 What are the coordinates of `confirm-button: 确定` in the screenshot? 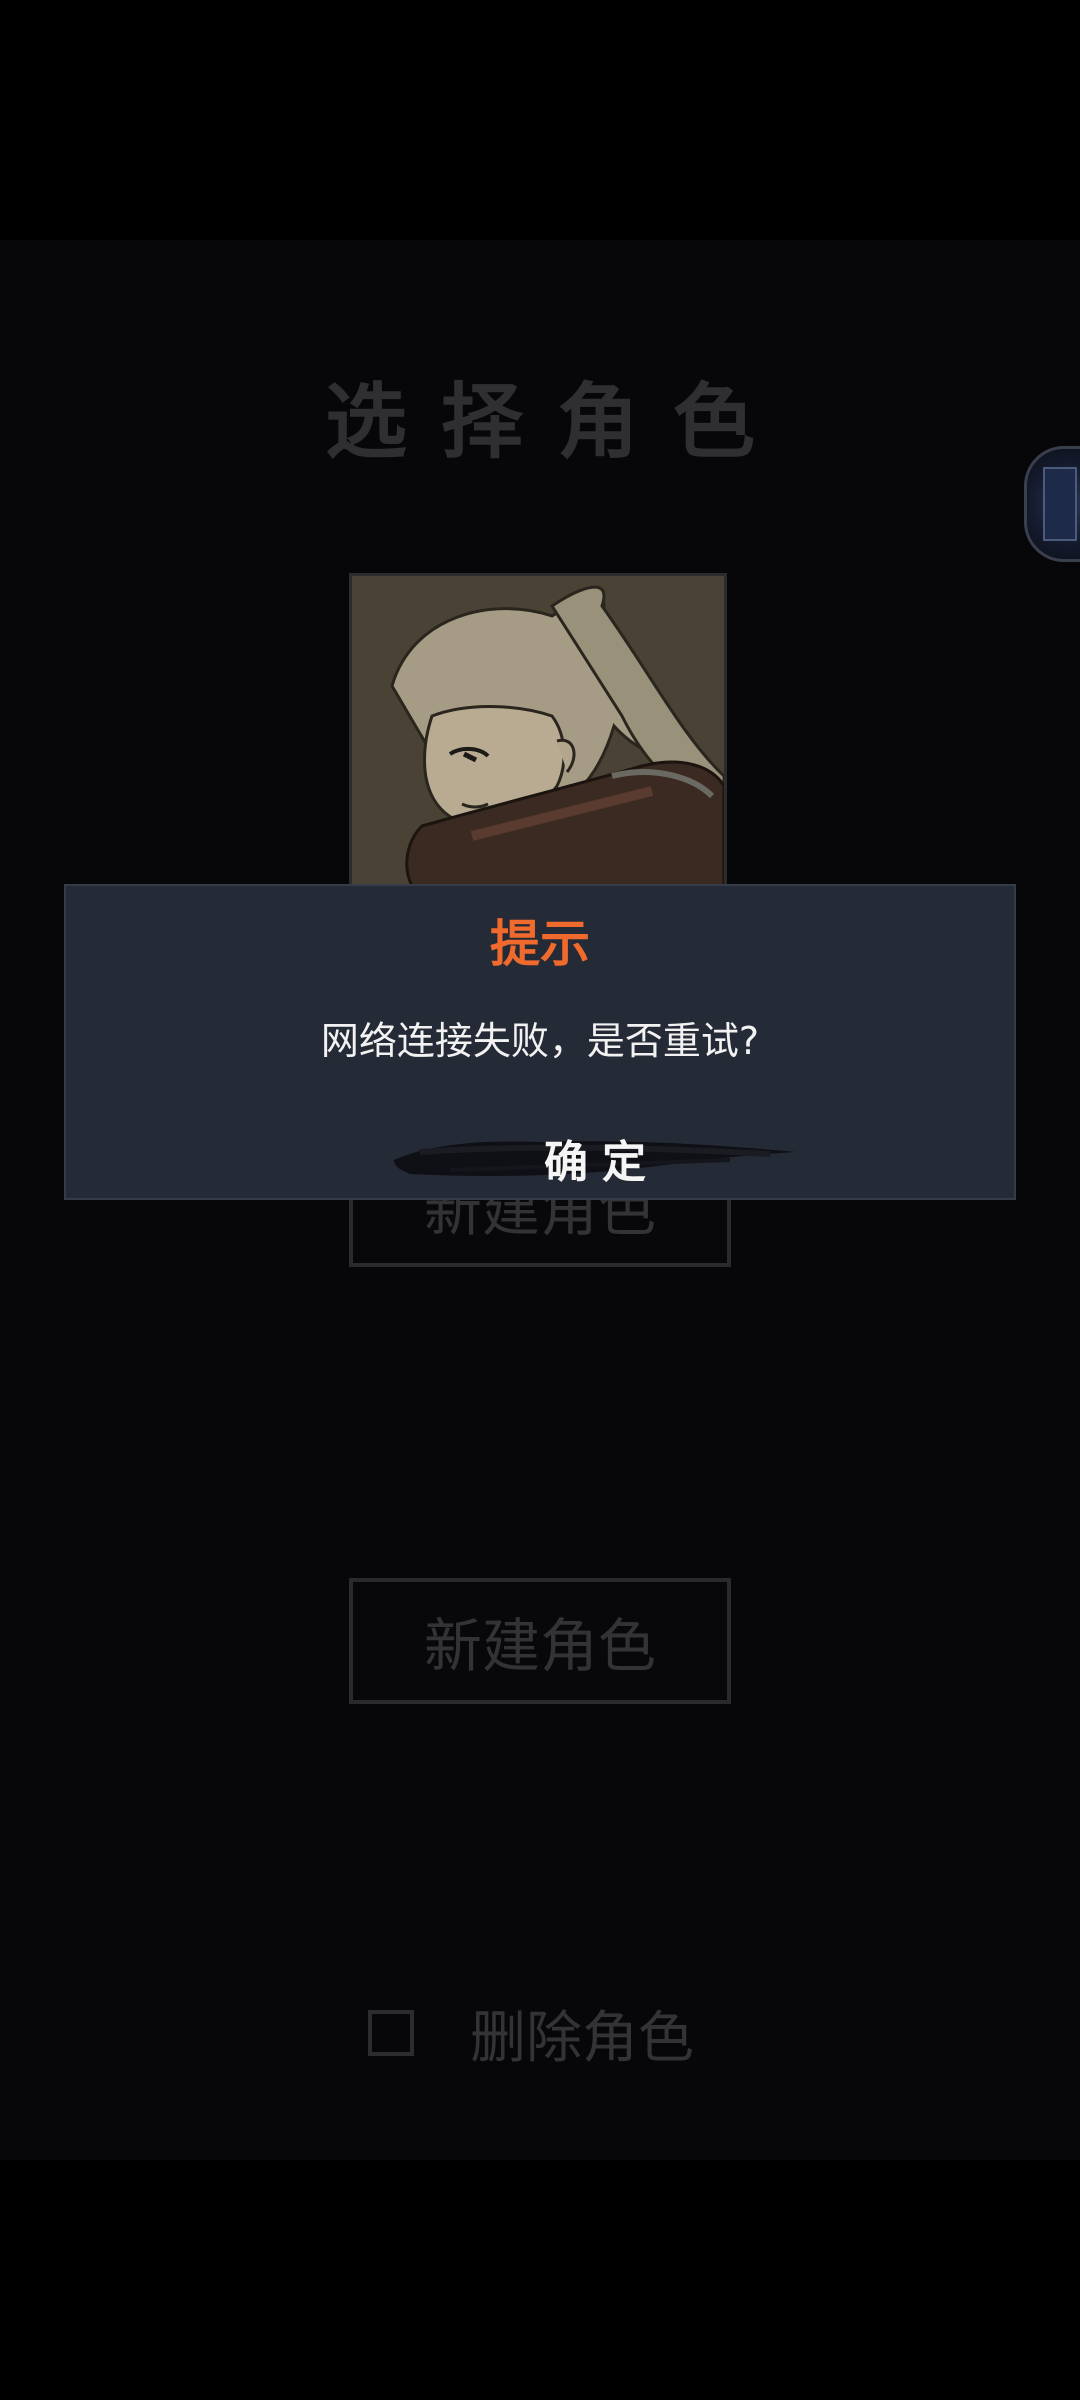 It's located at (595, 1158).